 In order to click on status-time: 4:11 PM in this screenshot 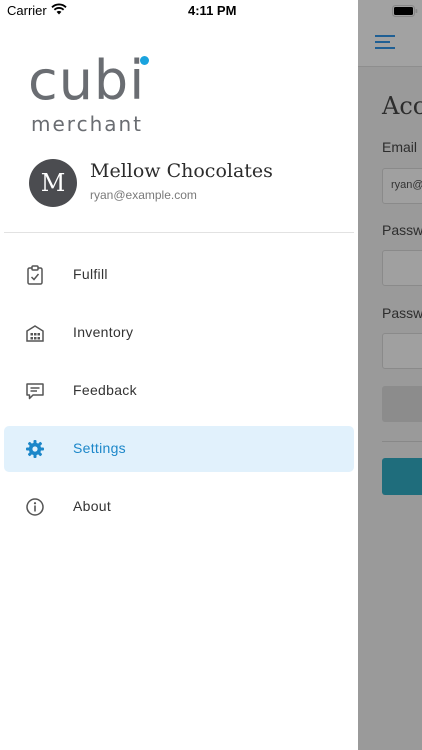, I will do `click(212, 10)`.